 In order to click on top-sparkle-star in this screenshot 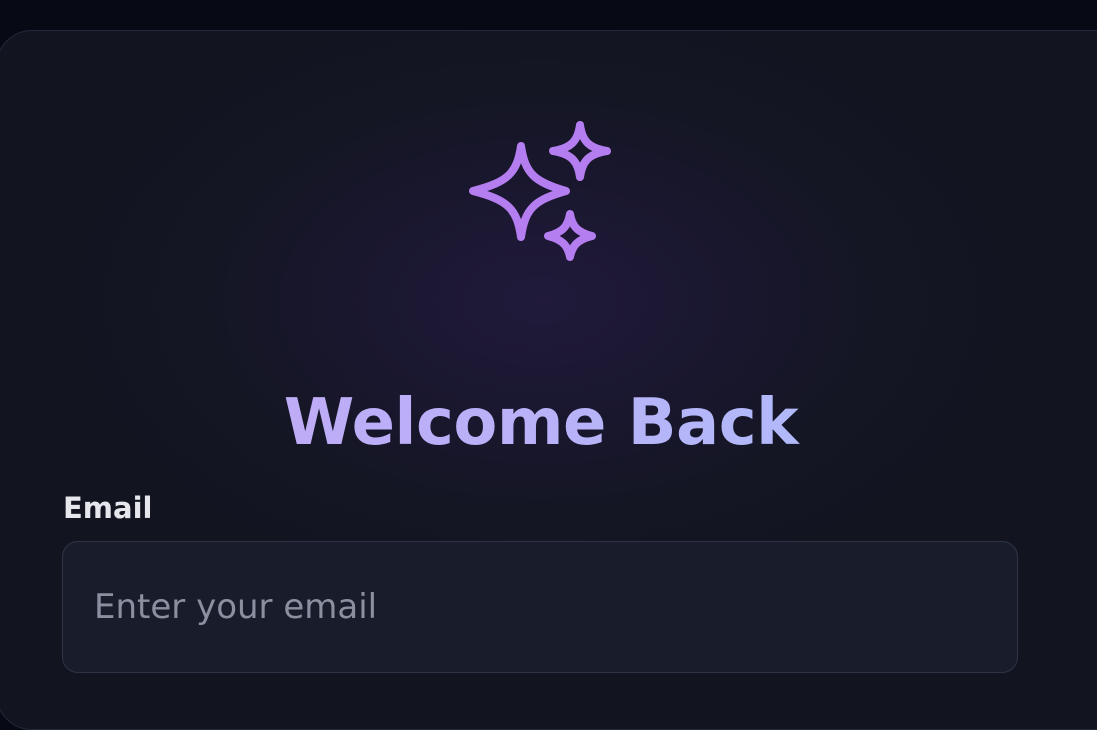, I will do `click(580, 151)`.